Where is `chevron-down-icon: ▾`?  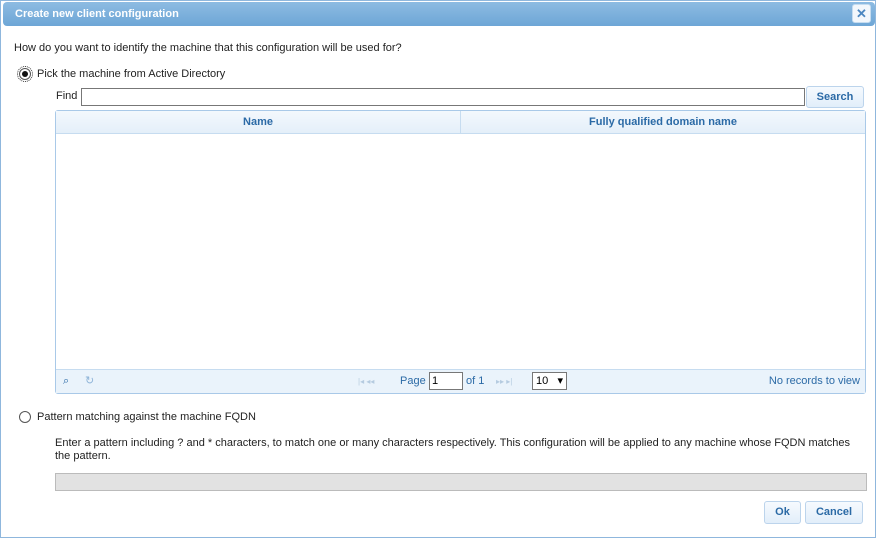
chevron-down-icon: ▾ is located at coordinates (560, 381).